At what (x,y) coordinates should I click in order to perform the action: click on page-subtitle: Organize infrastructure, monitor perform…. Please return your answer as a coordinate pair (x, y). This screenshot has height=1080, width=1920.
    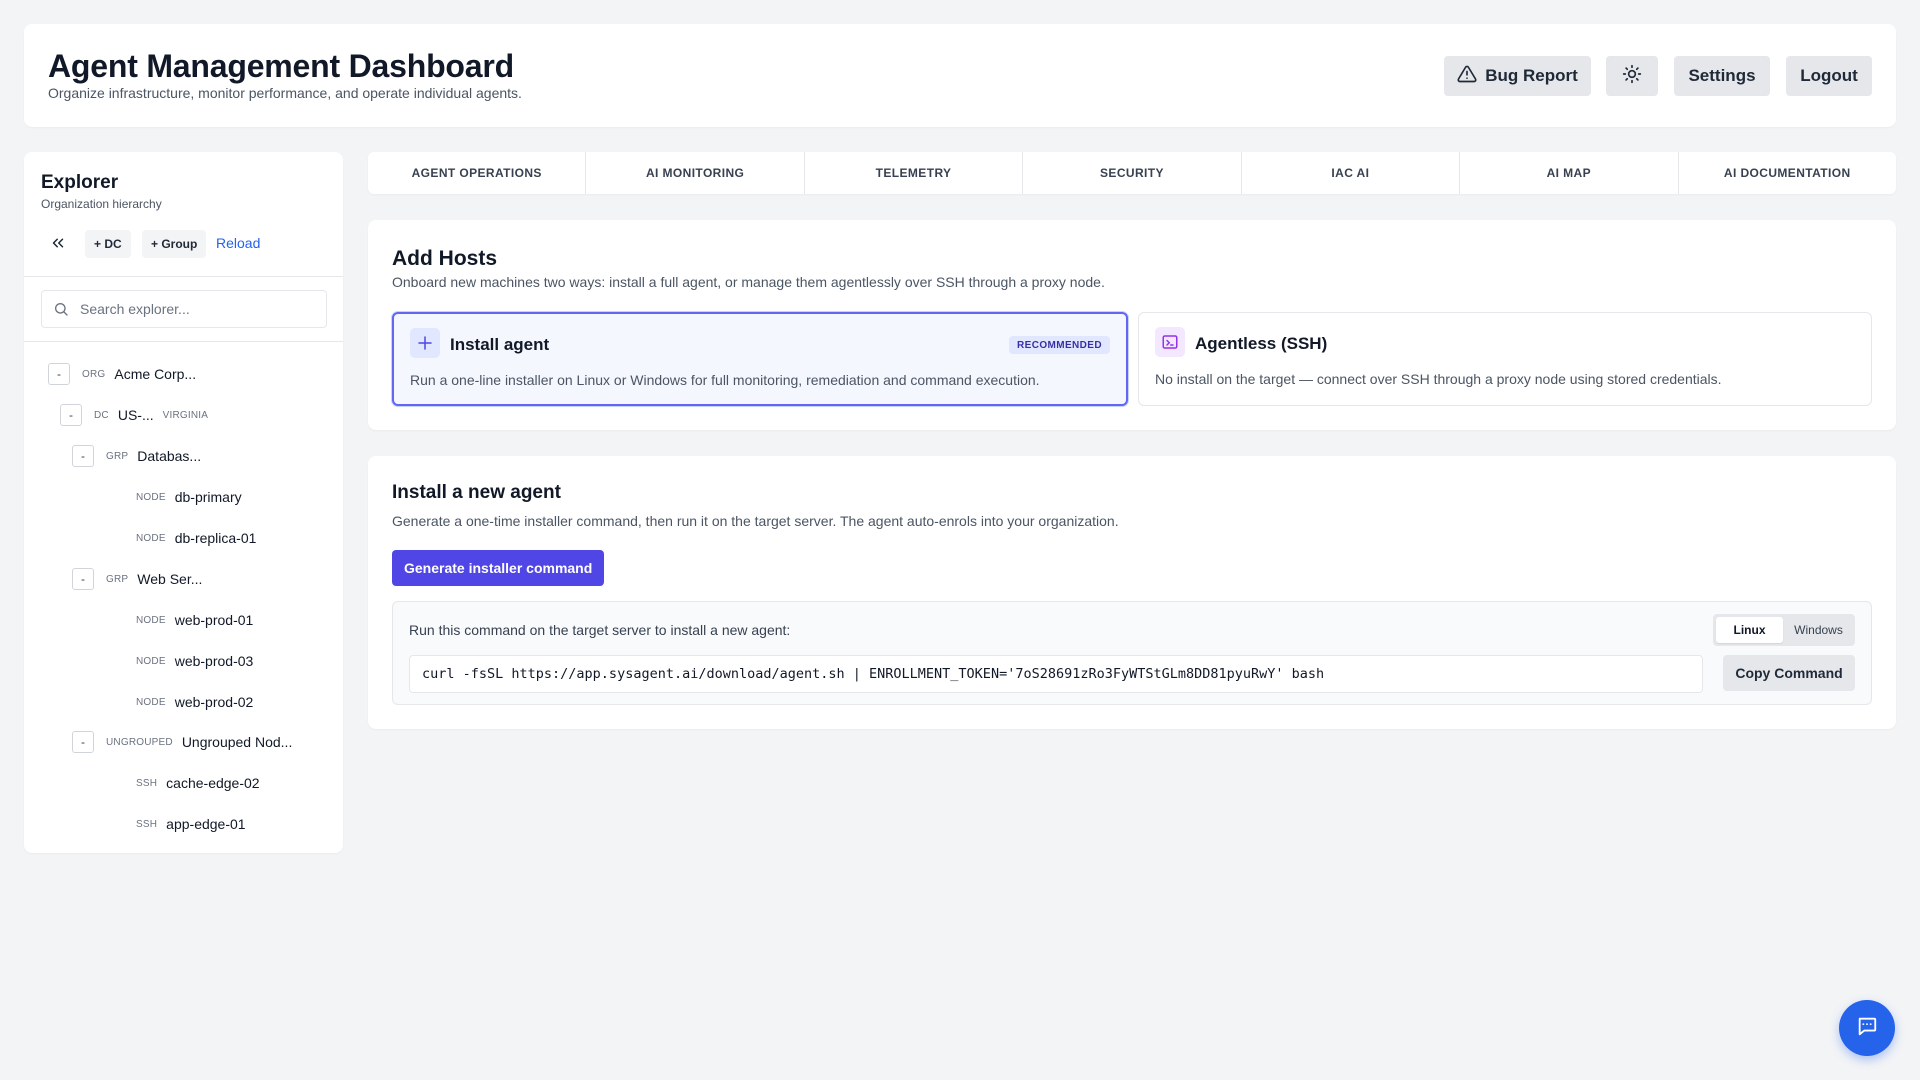
    Looking at the image, I should click on (285, 93).